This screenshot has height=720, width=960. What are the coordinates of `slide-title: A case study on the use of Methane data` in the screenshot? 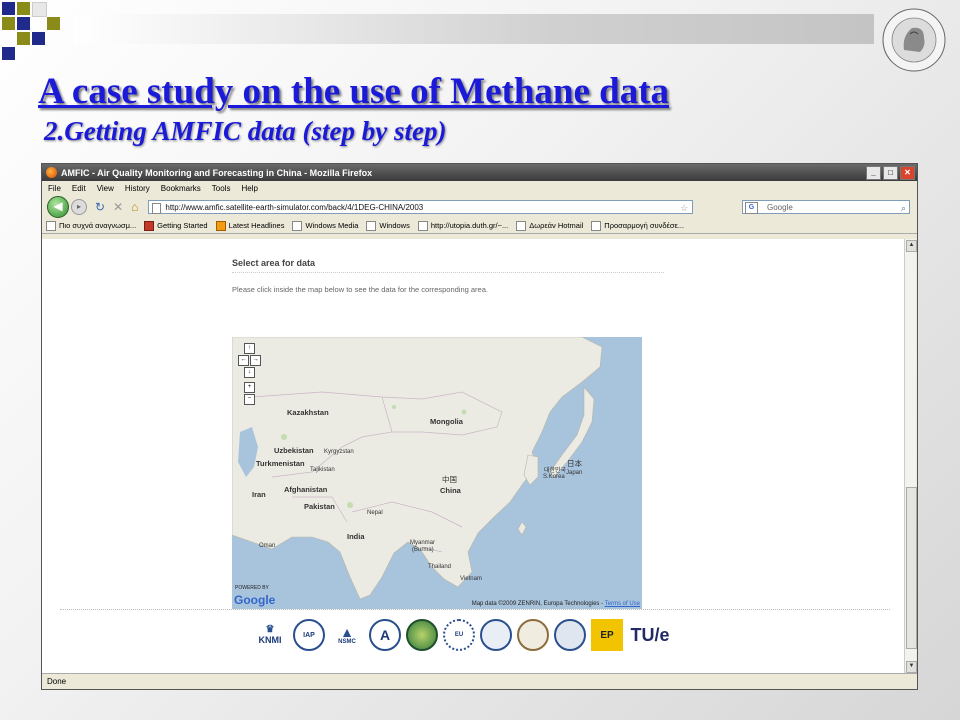 It's located at (354, 91).